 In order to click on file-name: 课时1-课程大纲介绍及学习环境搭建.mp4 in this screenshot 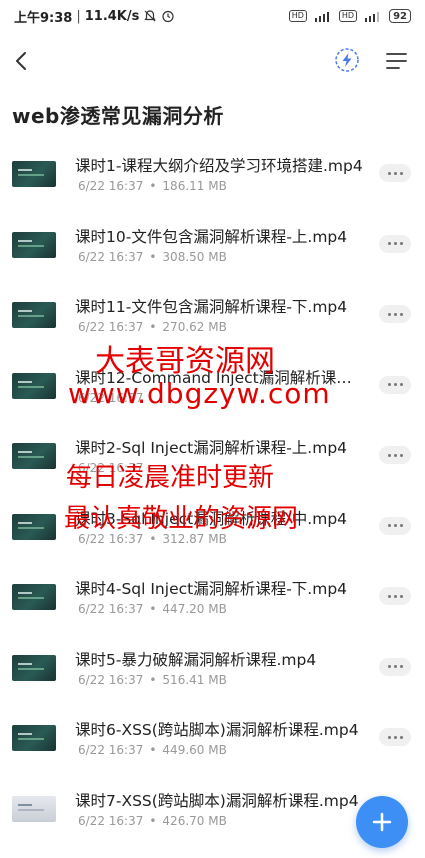, I will do `click(219, 166)`.